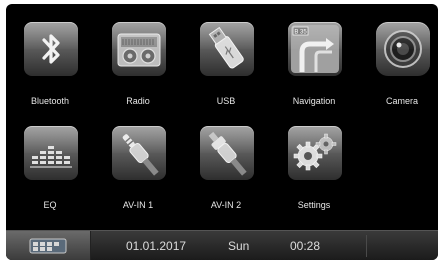 This screenshot has height=265, width=440. Describe the element at coordinates (239, 246) in the screenshot. I see `status-day: Sun` at that location.